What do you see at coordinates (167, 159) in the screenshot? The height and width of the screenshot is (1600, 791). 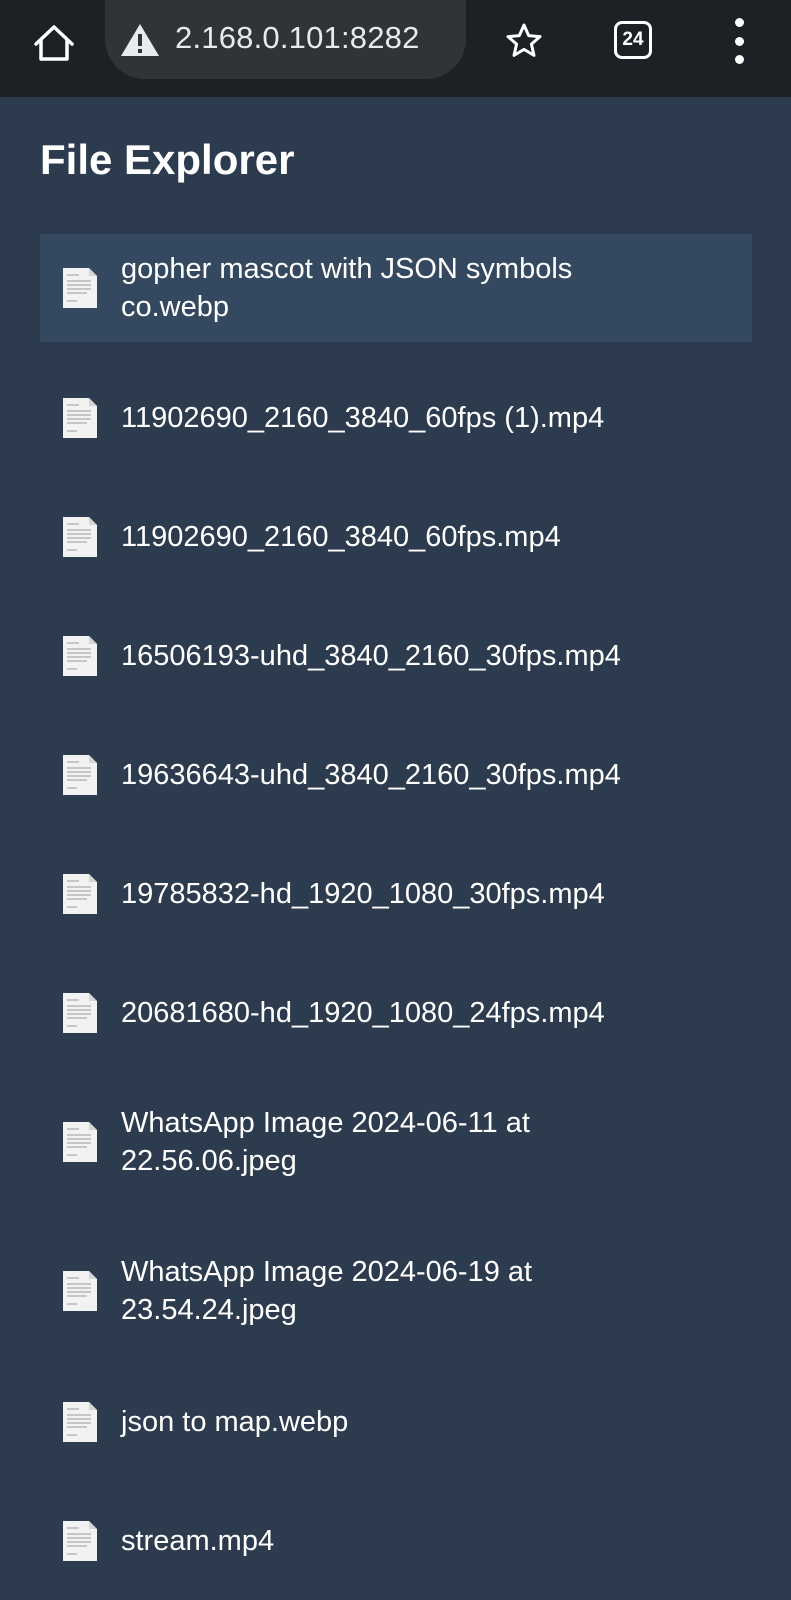 I see `page-title: File Explorer` at bounding box center [167, 159].